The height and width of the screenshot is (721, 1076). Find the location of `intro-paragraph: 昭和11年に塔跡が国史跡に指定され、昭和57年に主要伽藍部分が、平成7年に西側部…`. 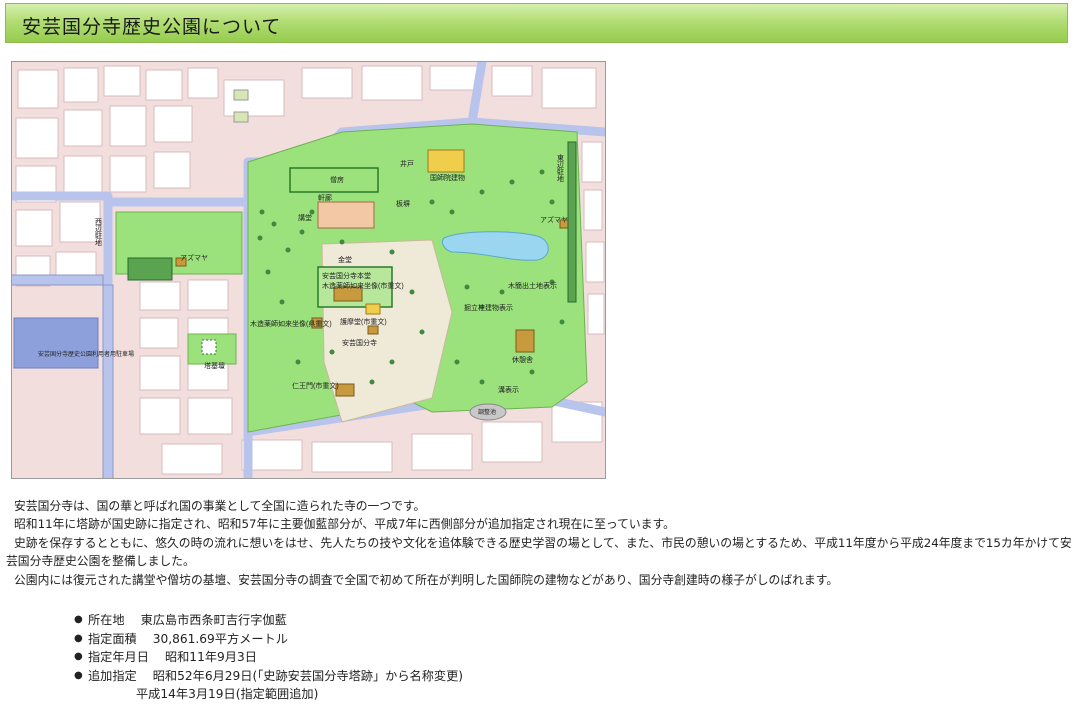

intro-paragraph: 昭和11年に塔跡が国史跡に指定され、昭和57年に主要伽藍部分が、平成7年に西側部… is located at coordinates (344, 524).